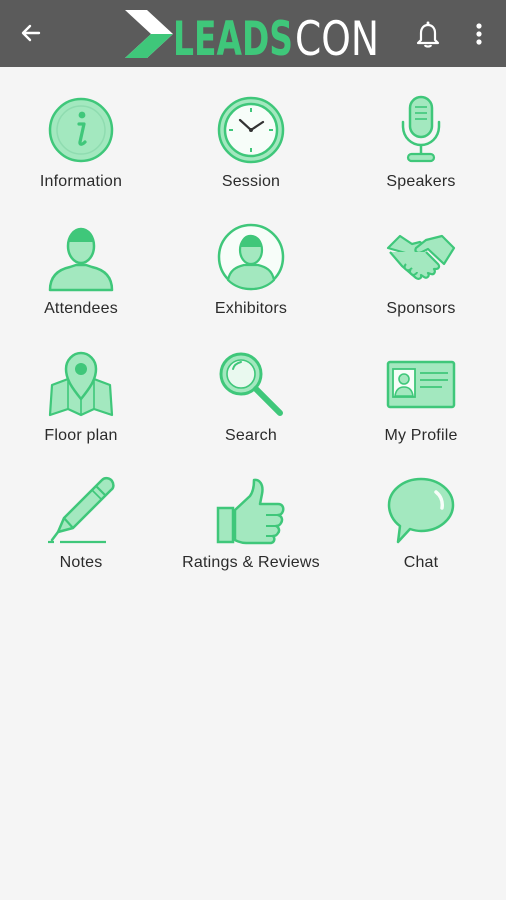  What do you see at coordinates (421, 308) in the screenshot?
I see `menu-label: Sponsors` at bounding box center [421, 308].